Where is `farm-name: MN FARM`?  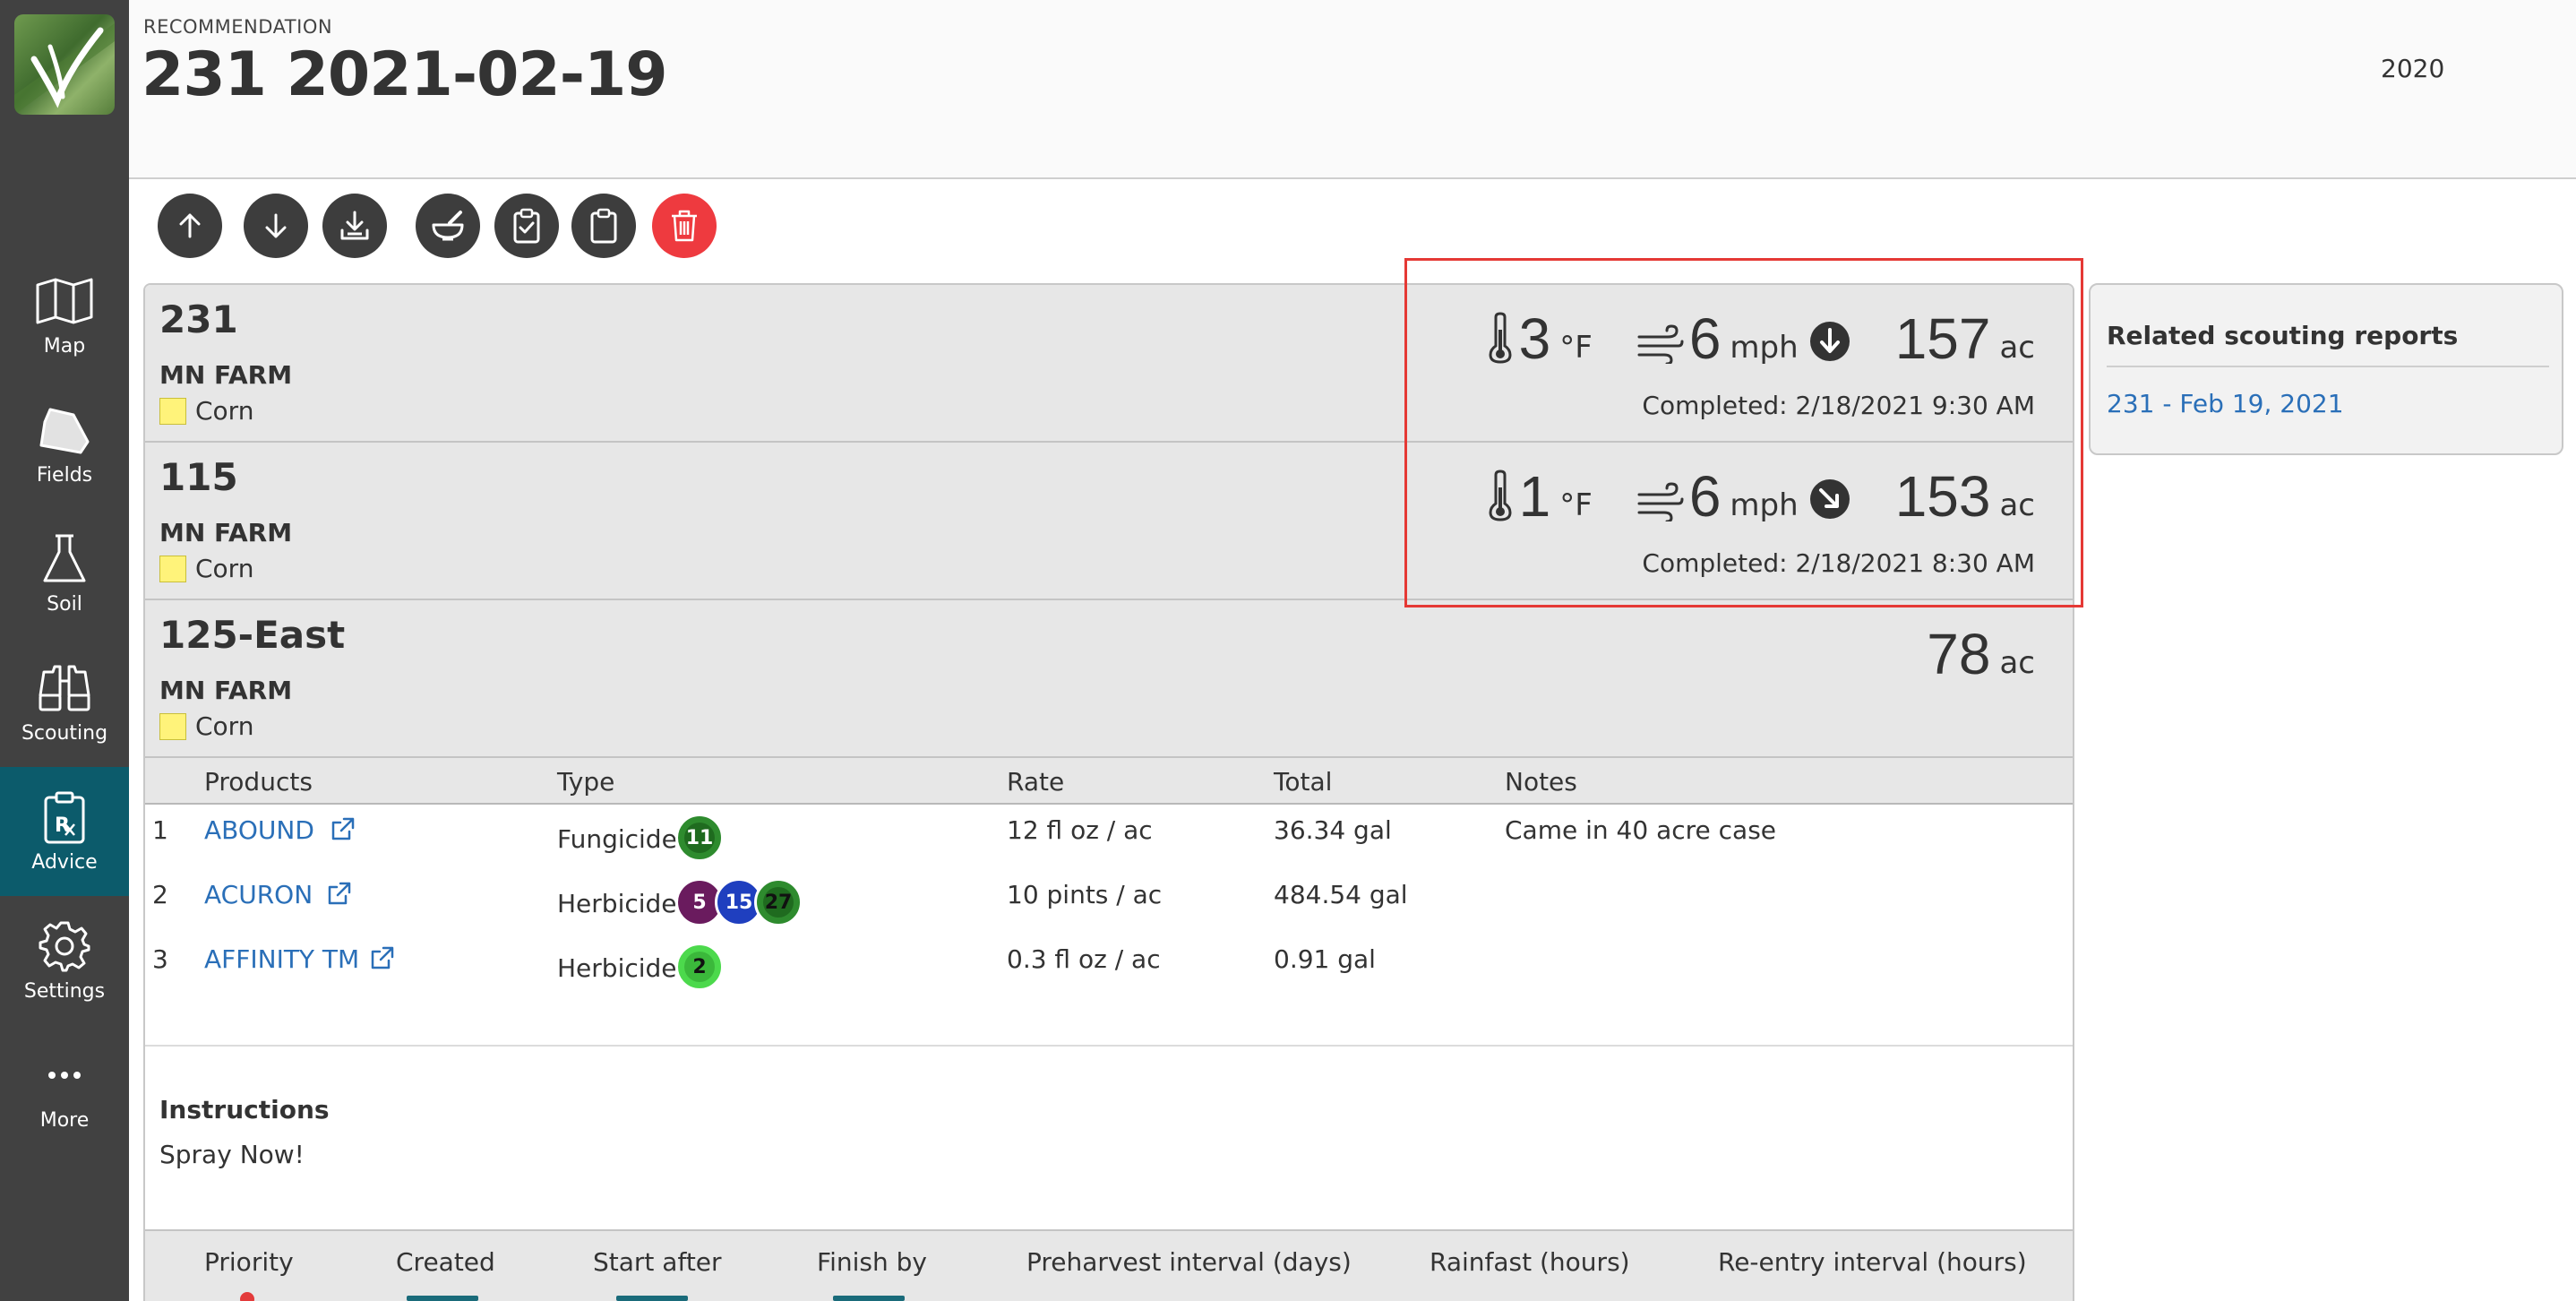 farm-name: MN FARM is located at coordinates (226, 532).